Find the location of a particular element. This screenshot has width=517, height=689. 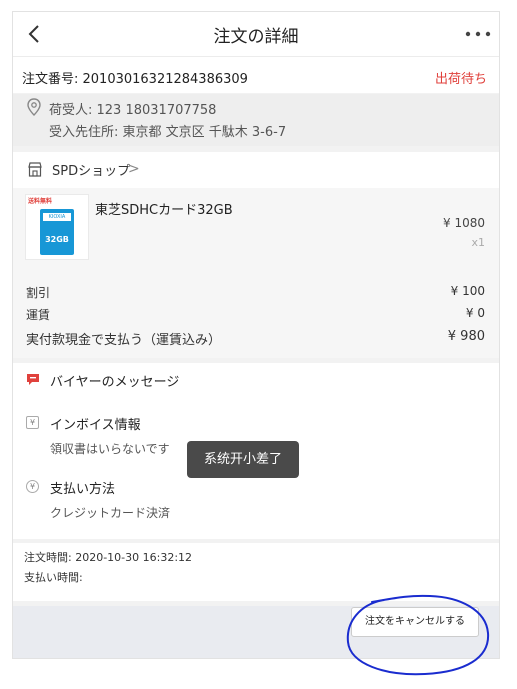

delivery-address: 受入先住所: 東京都 文京区 千駄木 3-6-7 is located at coordinates (168, 132).